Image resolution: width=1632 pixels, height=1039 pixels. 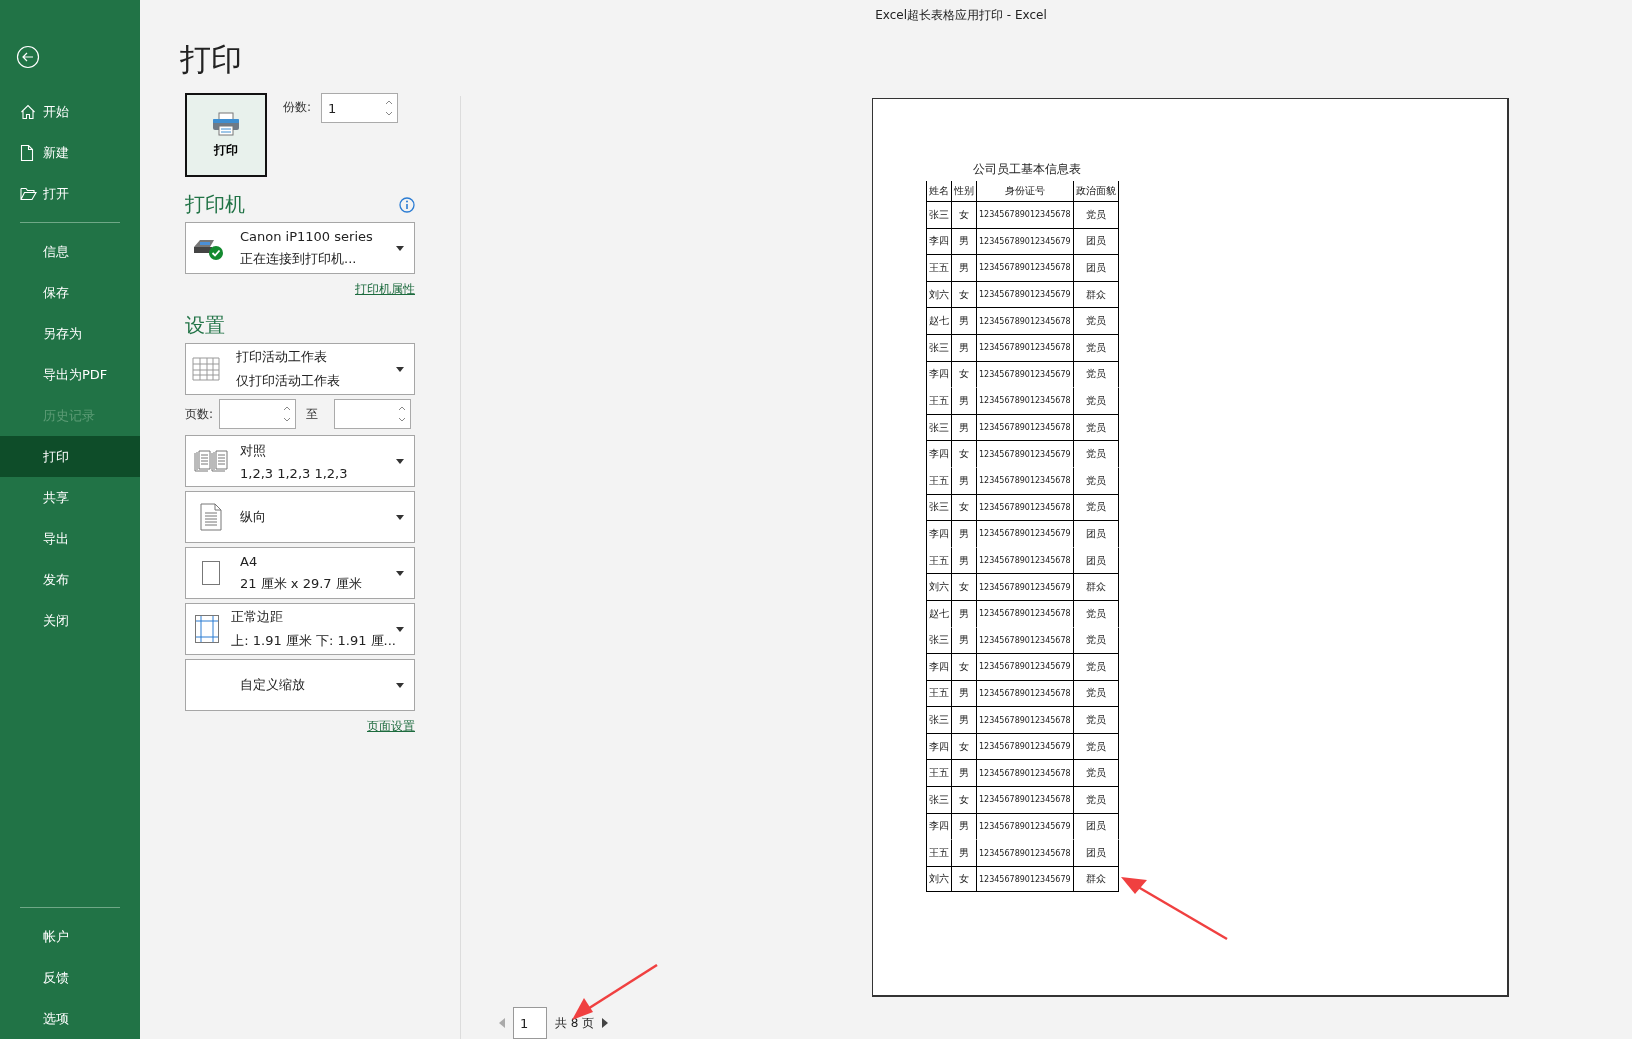 I want to click on settings-dropdown: 对照 1,2,3 1,2,3 1,2,3, so click(x=300, y=461).